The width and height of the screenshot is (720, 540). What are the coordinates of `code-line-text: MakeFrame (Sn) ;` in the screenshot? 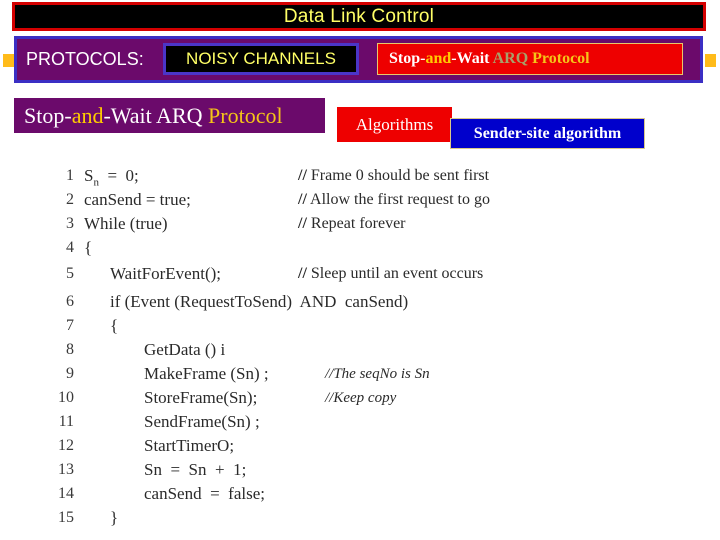 It's located at (206, 373).